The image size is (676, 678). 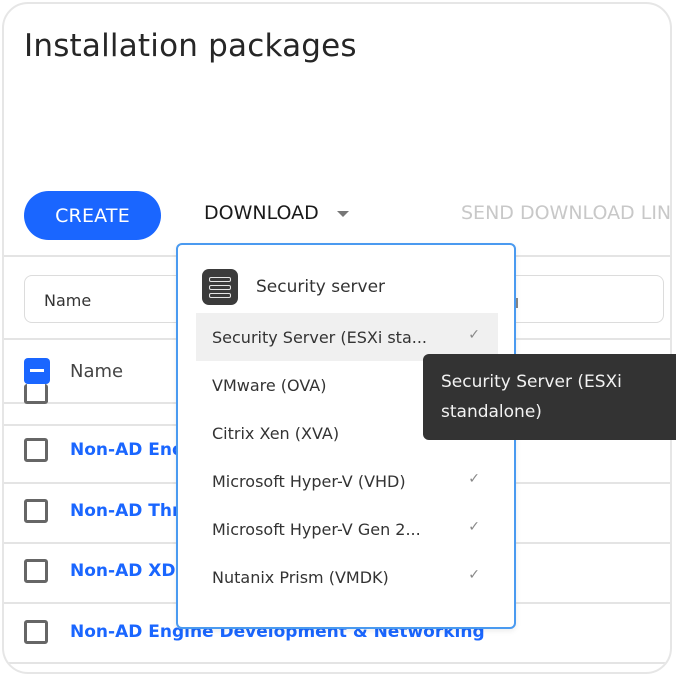 What do you see at coordinates (129, 571) in the screenshot?
I see `package-link: Non-AD XDR` at bounding box center [129, 571].